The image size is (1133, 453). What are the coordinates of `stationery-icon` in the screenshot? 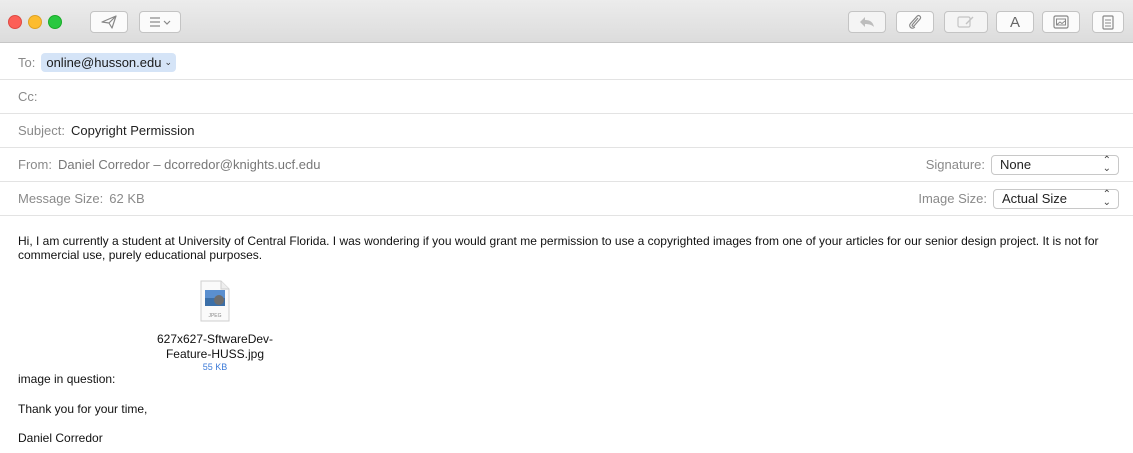 It's located at (1108, 22).